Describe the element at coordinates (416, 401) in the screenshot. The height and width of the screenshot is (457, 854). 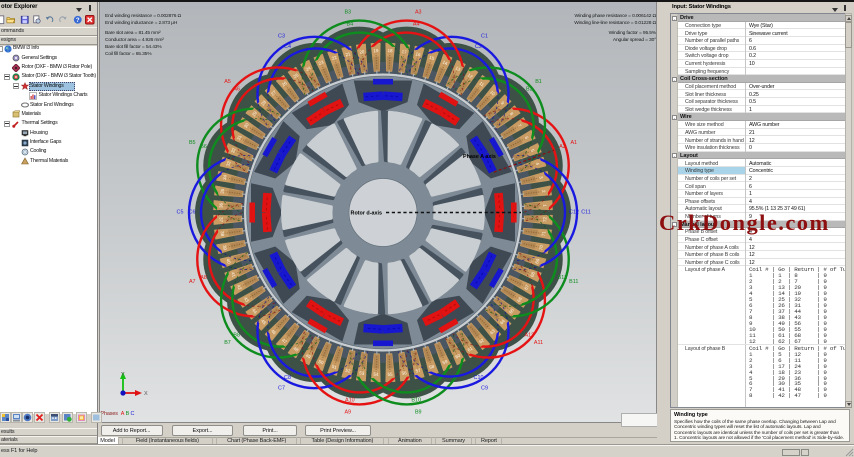
I see `svg-text: B10` at that location.